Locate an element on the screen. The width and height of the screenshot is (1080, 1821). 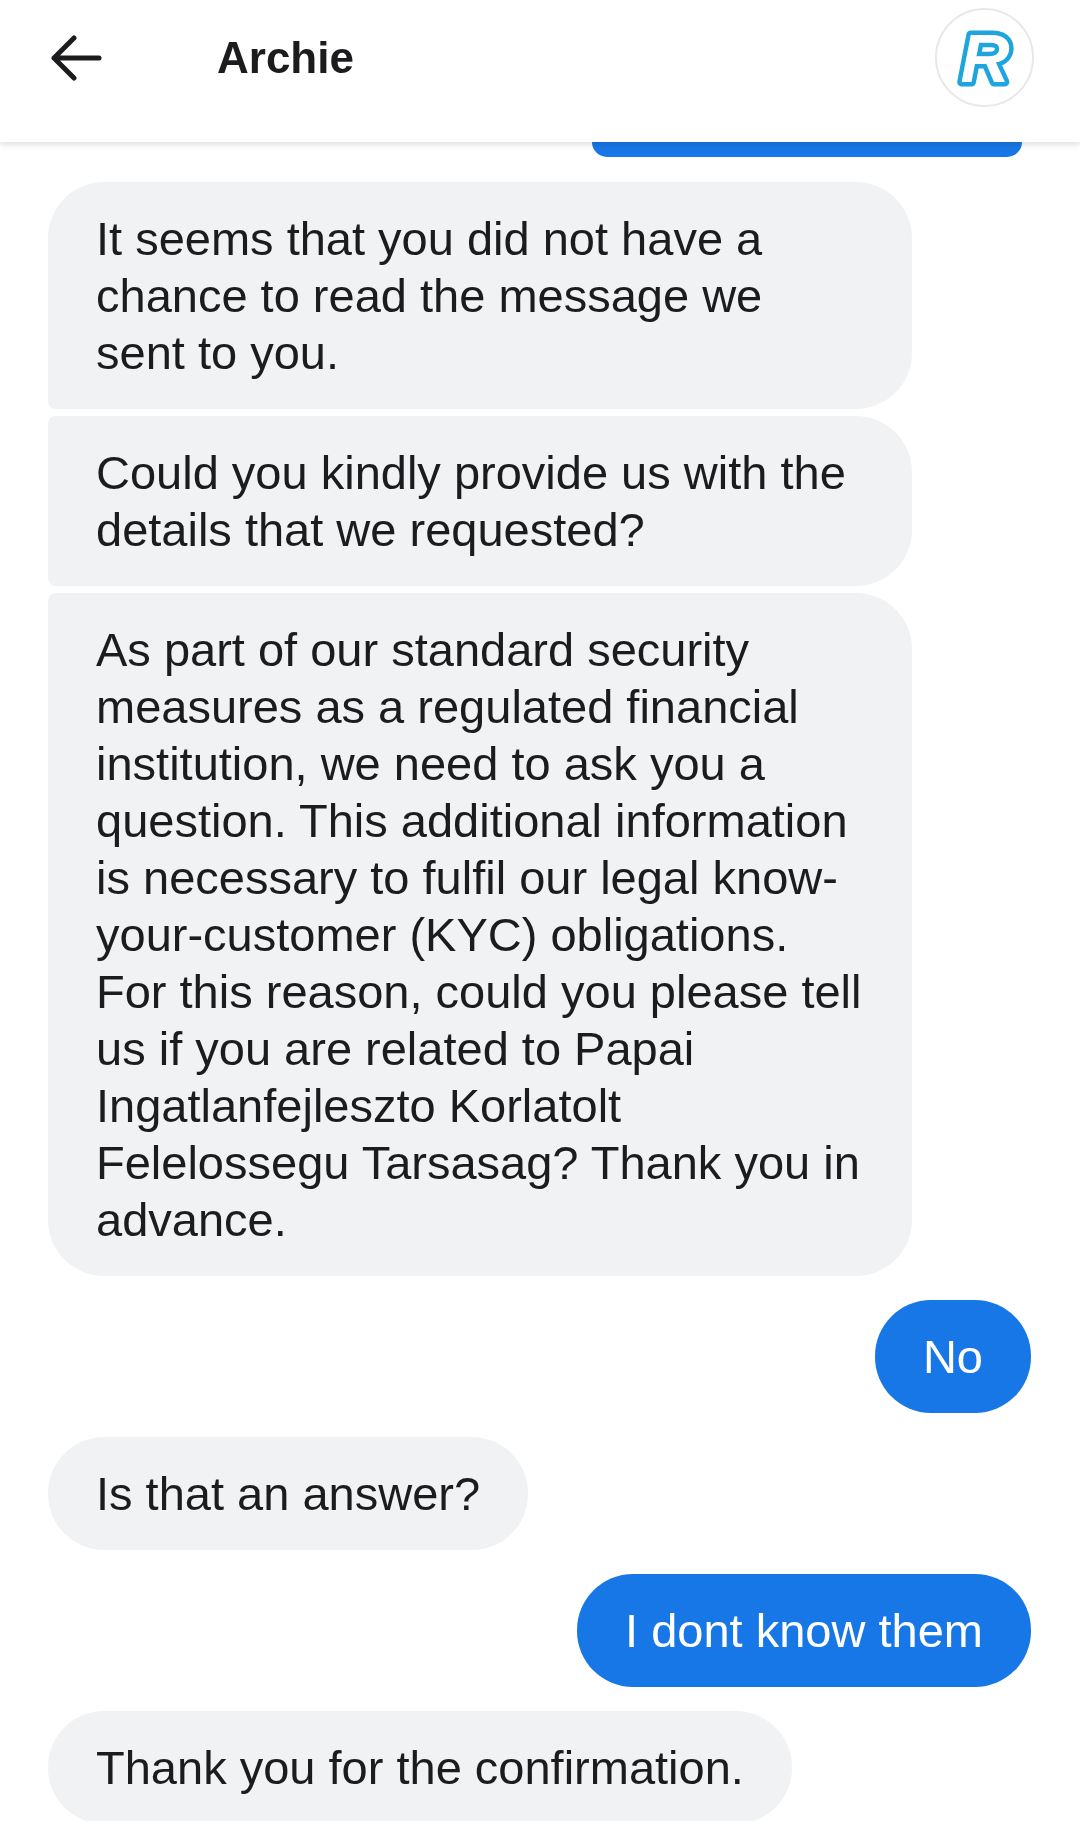
chat-title: Archie is located at coordinates (285, 58).